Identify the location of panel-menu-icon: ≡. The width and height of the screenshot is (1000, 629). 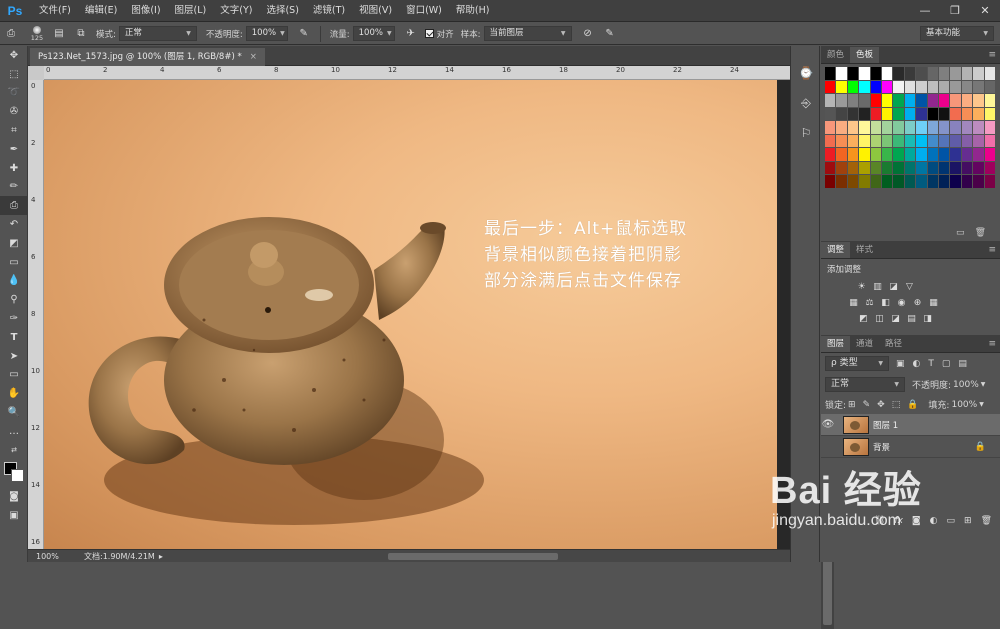
(994, 55).